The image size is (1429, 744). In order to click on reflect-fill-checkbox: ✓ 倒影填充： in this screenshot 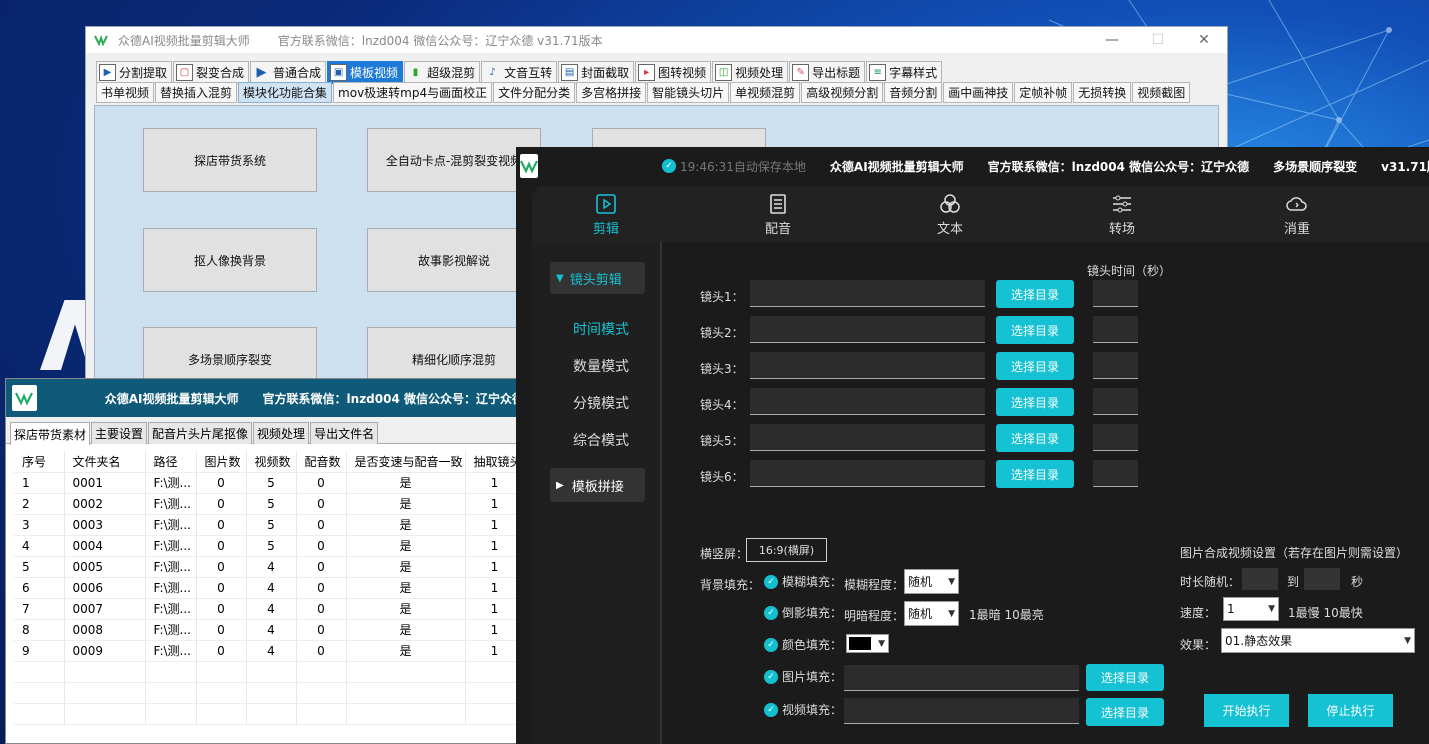, I will do `click(803, 612)`.